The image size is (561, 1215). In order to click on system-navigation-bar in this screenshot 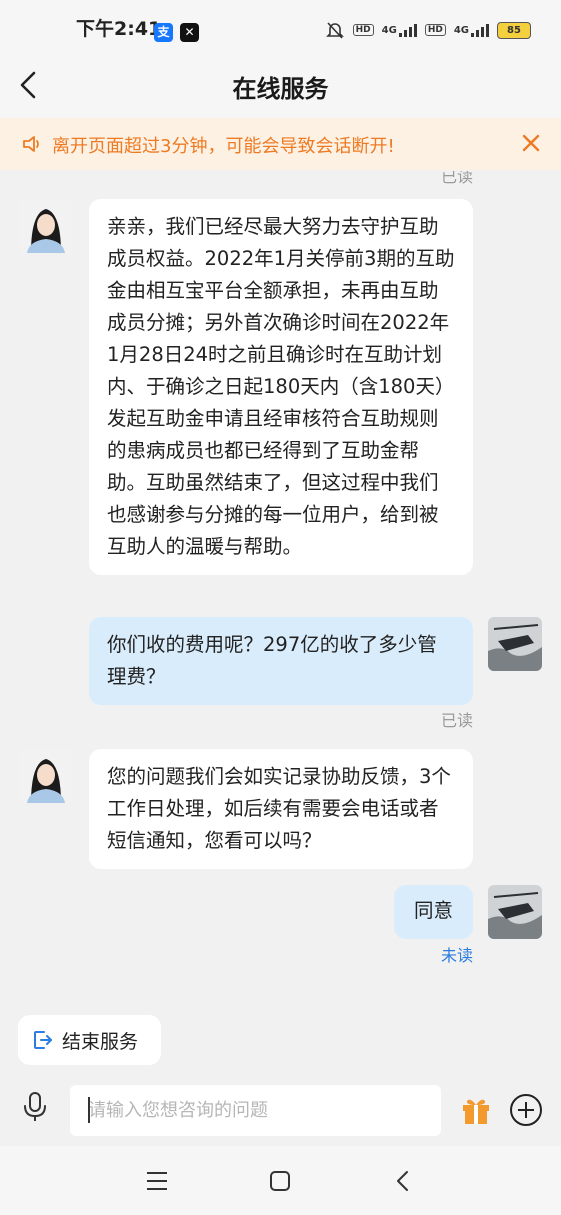, I will do `click(280, 1180)`.